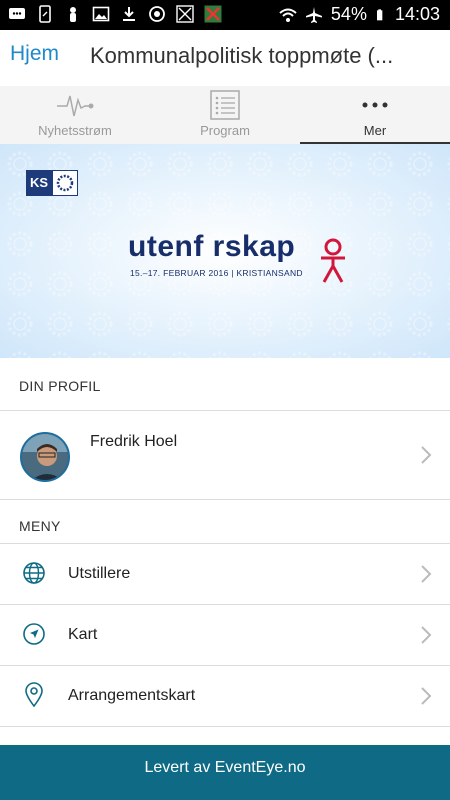 The image size is (450, 800). What do you see at coordinates (73, 14) in the screenshot?
I see `user-silhouette-icon` at bounding box center [73, 14].